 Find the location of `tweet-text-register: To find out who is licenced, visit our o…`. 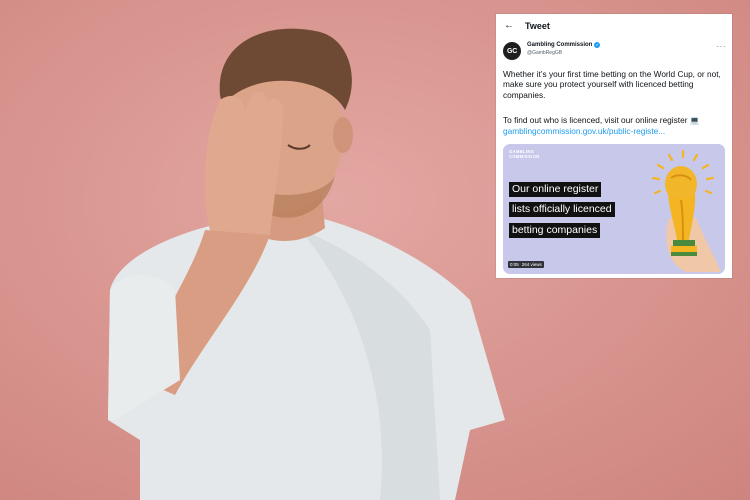

tweet-text-register: To find out who is licenced, visit our o… is located at coordinates (595, 120).